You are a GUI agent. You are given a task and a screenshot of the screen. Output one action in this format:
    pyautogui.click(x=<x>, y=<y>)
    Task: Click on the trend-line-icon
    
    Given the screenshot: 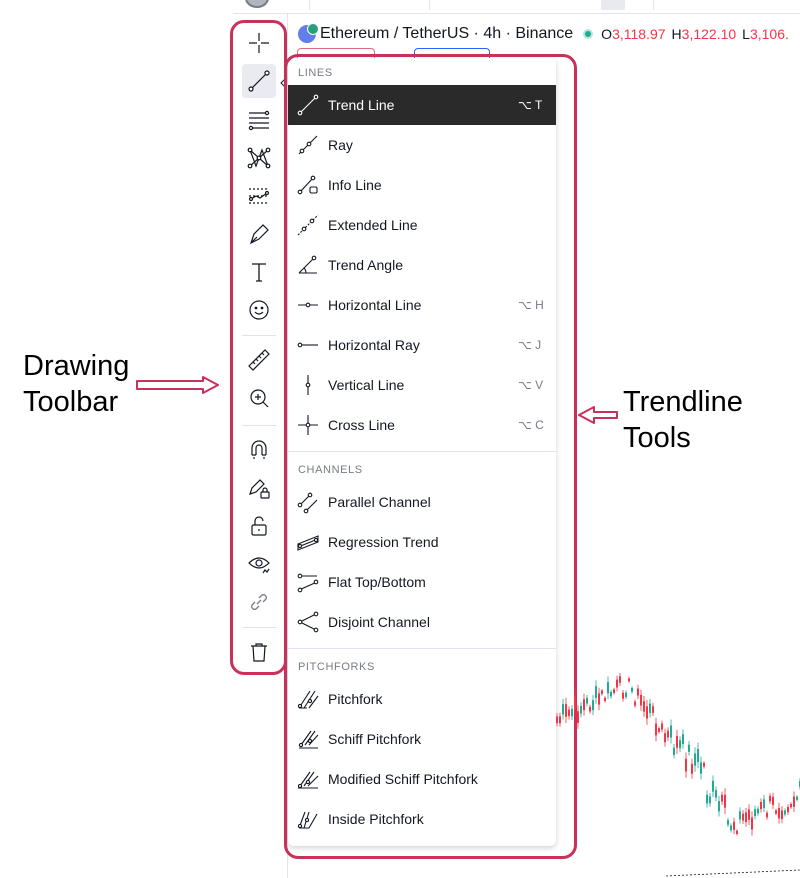 What is the action you would take?
    pyautogui.click(x=259, y=81)
    